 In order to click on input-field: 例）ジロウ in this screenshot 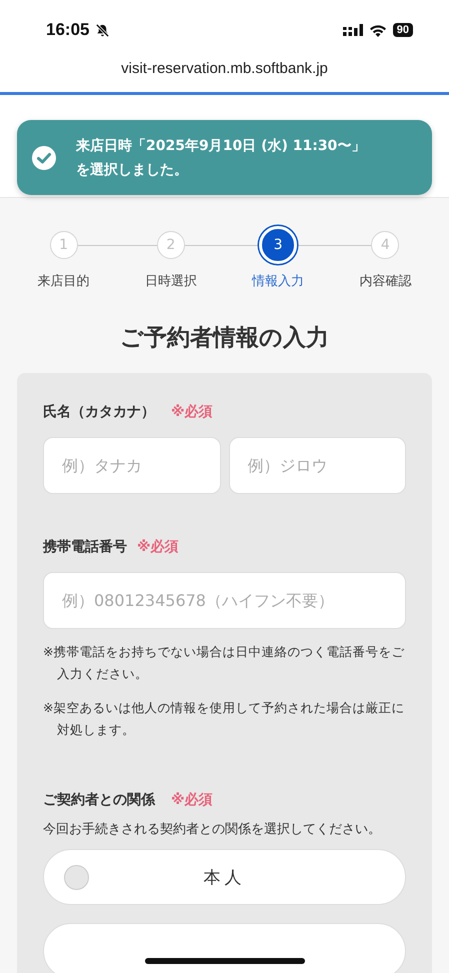, I will do `click(317, 465)`.